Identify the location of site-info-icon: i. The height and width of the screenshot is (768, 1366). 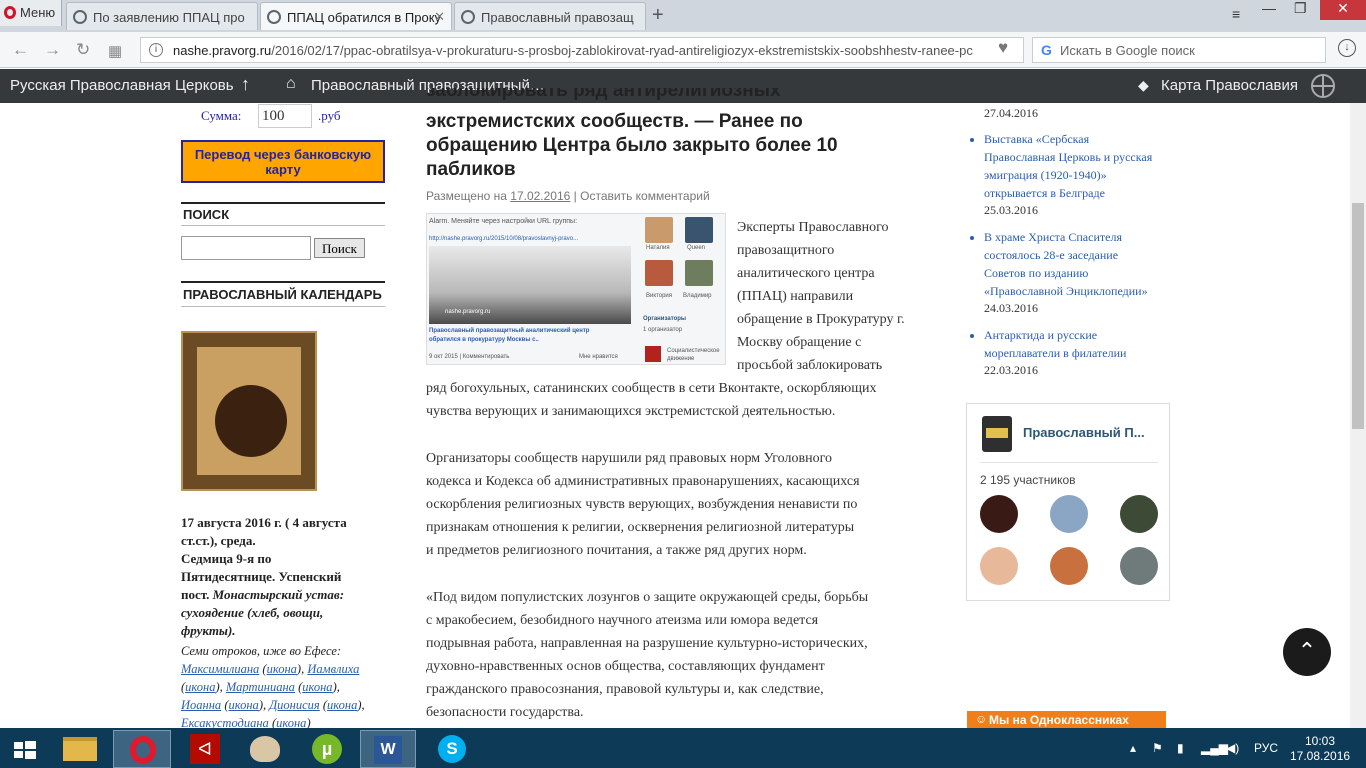
(156, 50).